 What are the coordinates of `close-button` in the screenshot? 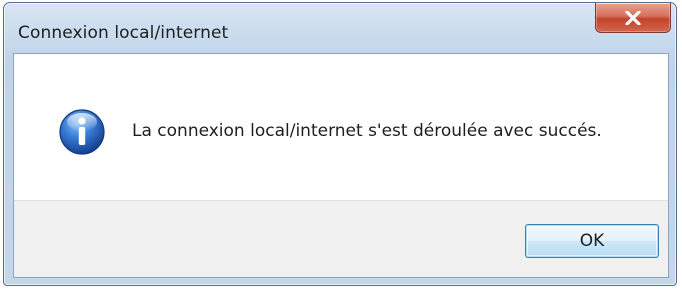 It's located at (633, 18).